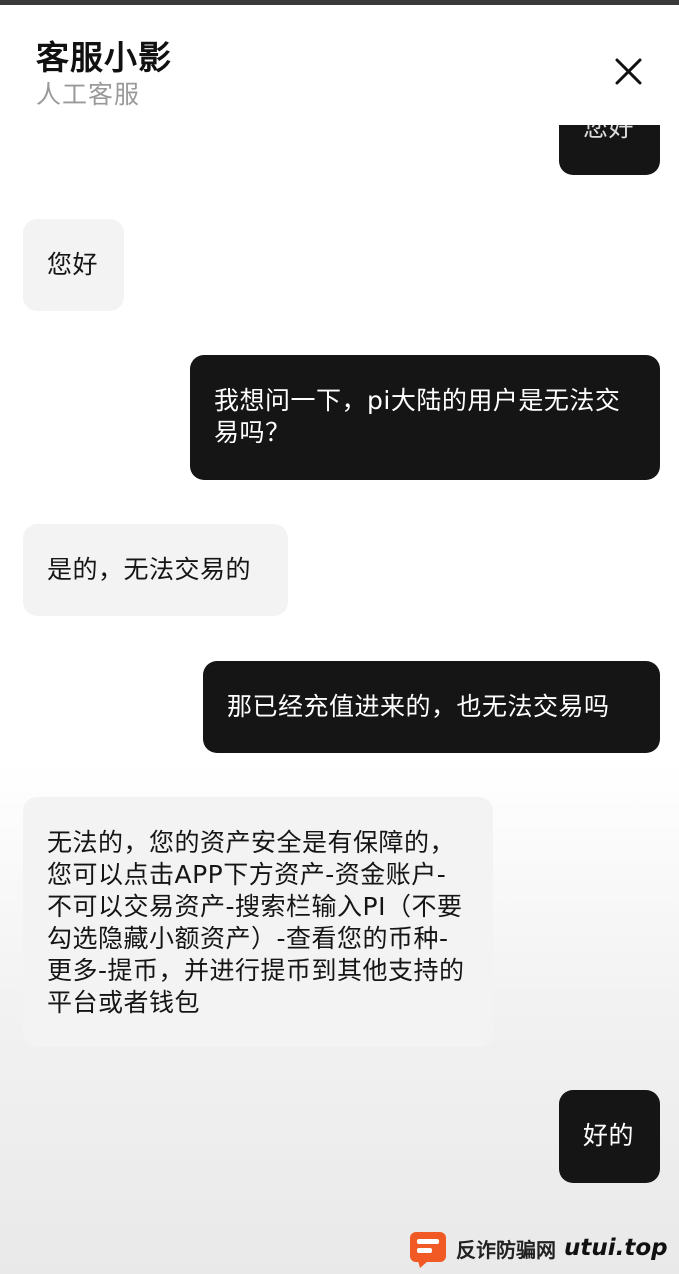 This screenshot has height=1274, width=679. Describe the element at coordinates (428, 1248) in the screenshot. I see `watermark-logo-icon` at that location.